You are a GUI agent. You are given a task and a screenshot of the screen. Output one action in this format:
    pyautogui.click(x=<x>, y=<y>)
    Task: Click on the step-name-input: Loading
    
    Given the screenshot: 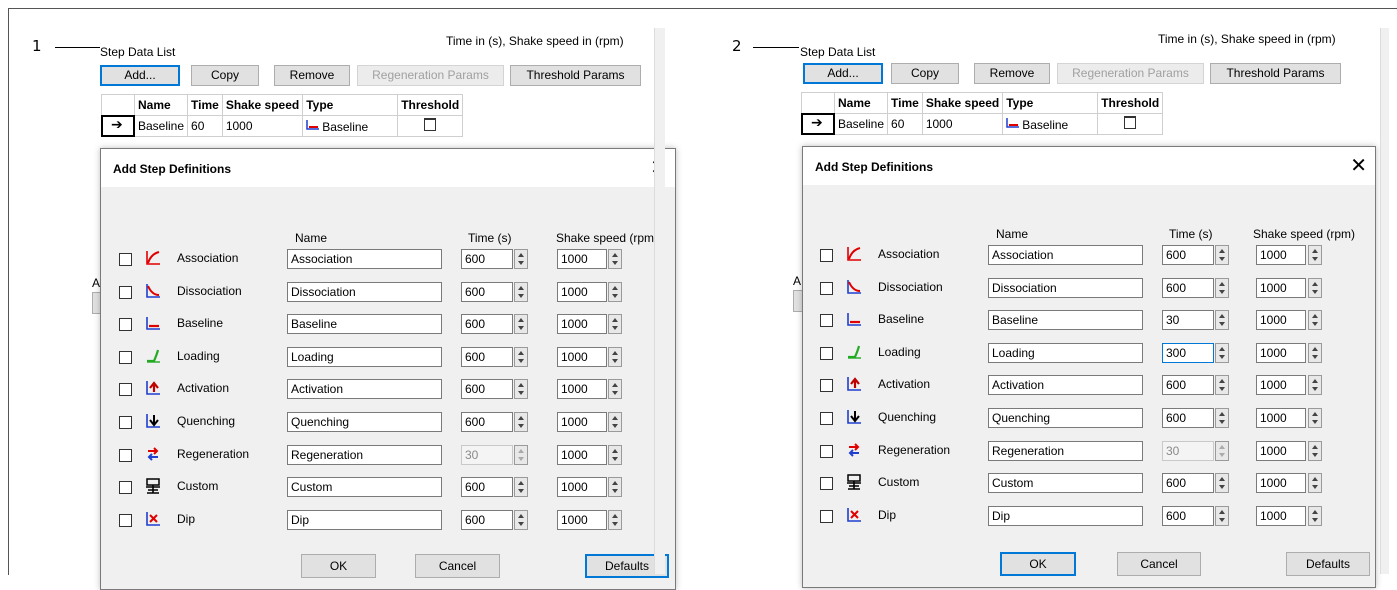 What is the action you would take?
    pyautogui.click(x=1065, y=353)
    